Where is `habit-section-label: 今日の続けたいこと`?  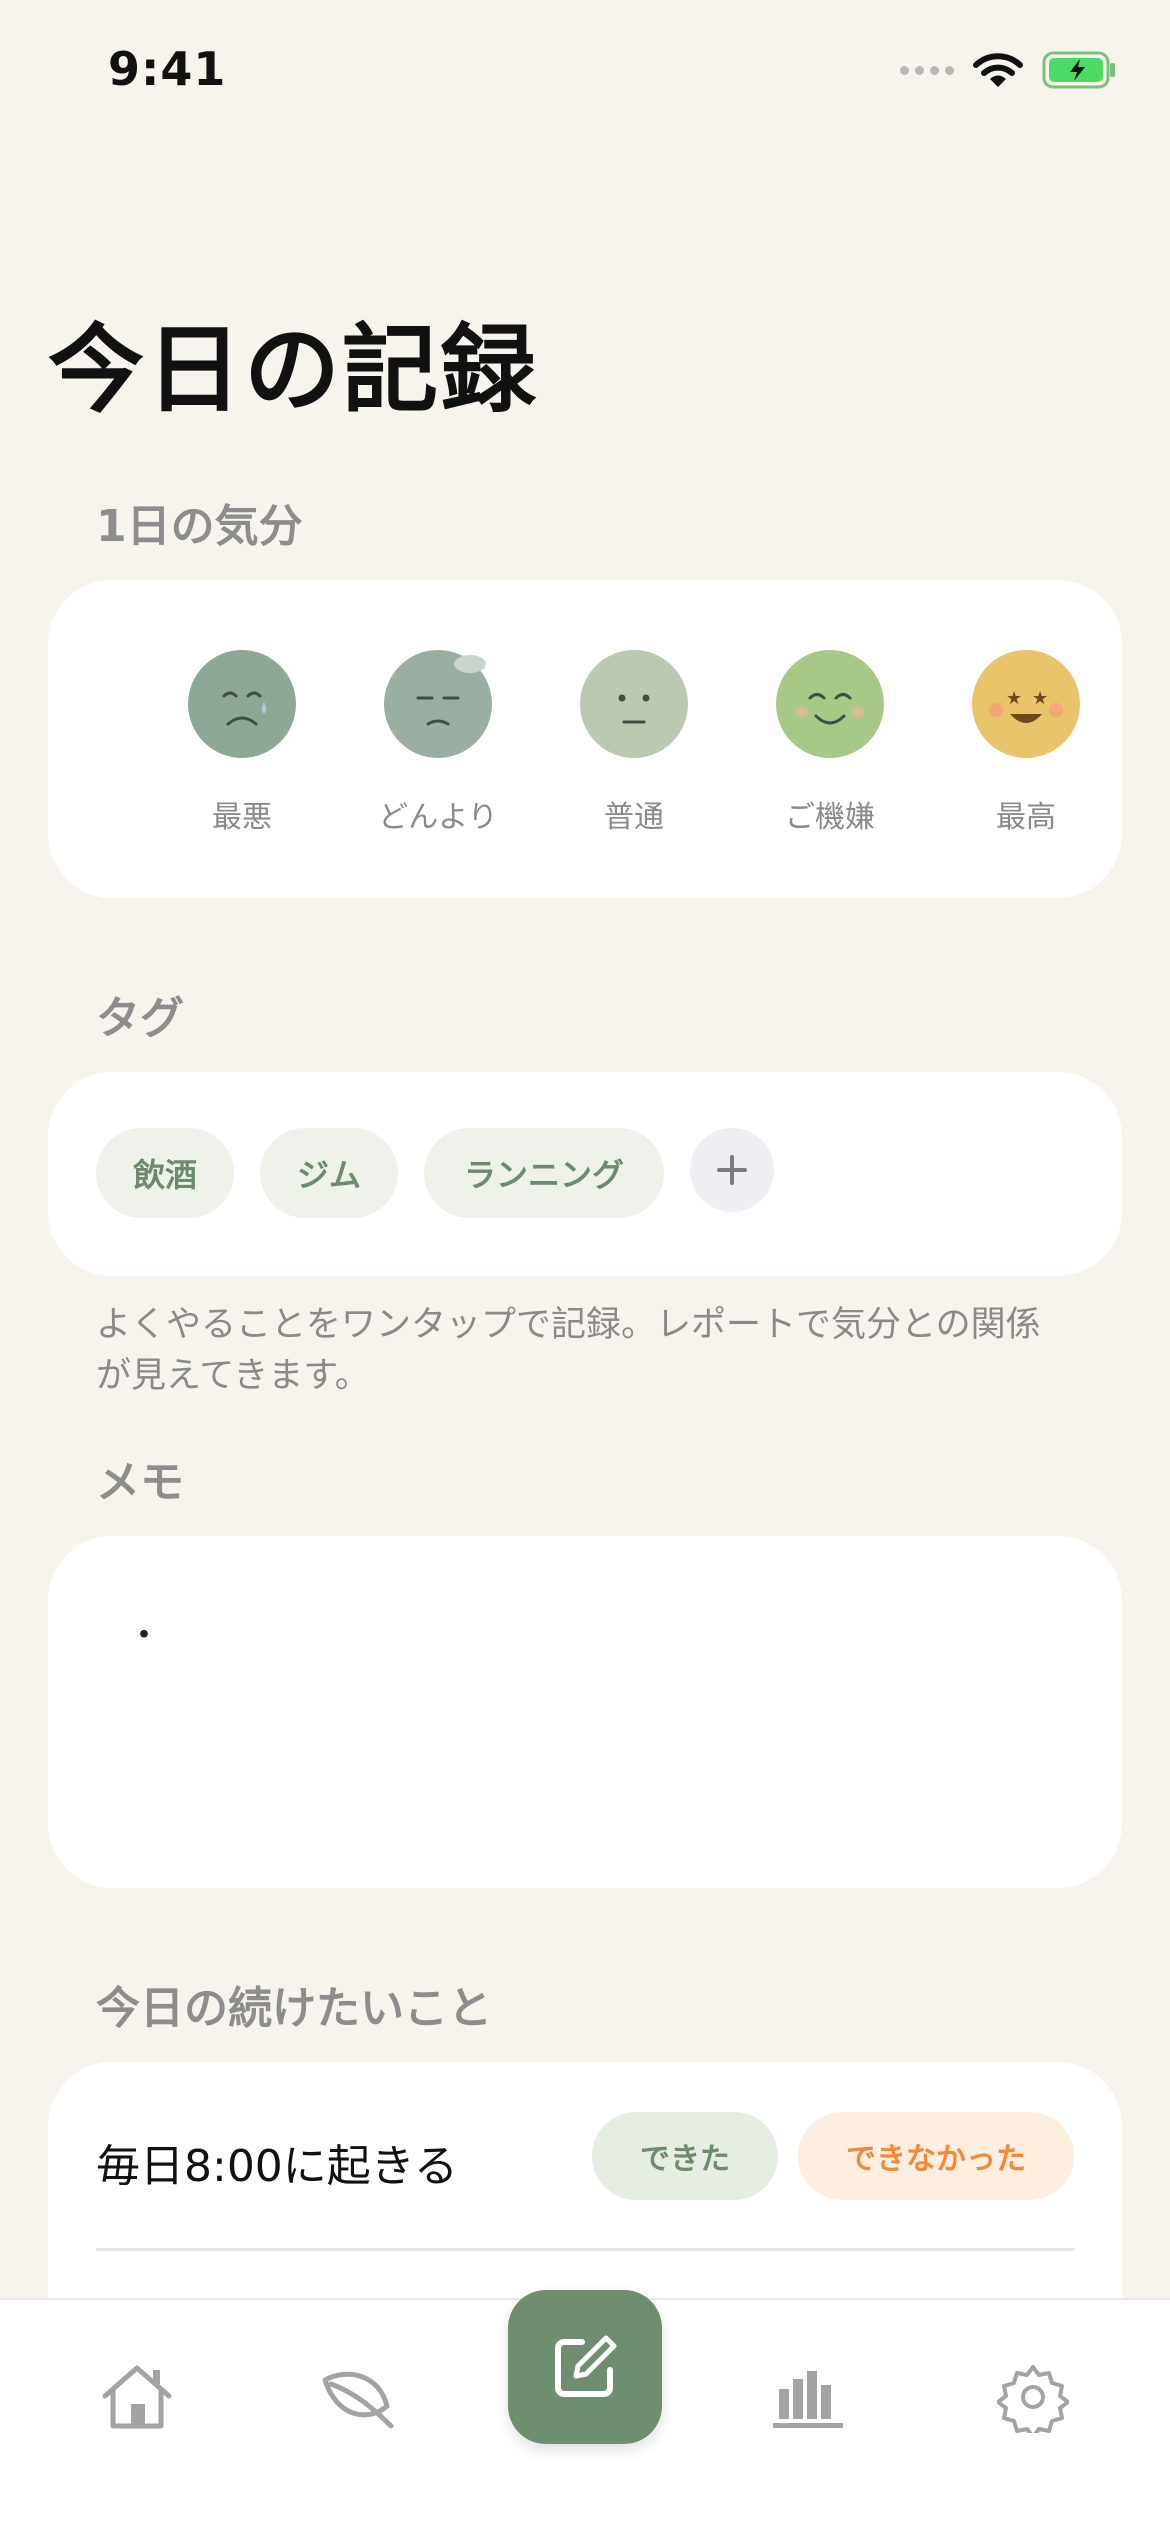 habit-section-label: 今日の続けたいこと is located at coordinates (294, 2008).